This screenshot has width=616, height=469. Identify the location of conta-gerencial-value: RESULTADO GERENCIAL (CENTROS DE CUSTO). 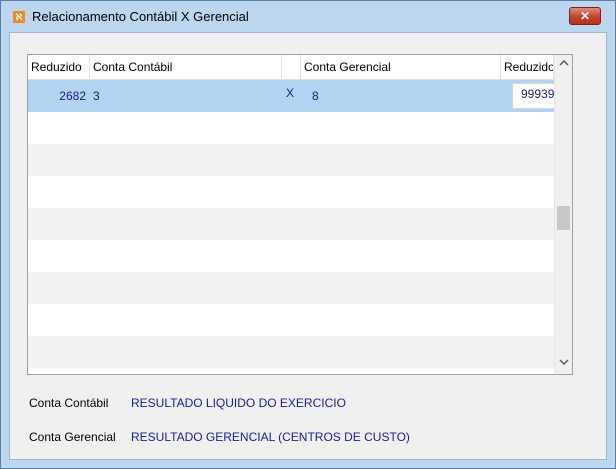
(270, 437).